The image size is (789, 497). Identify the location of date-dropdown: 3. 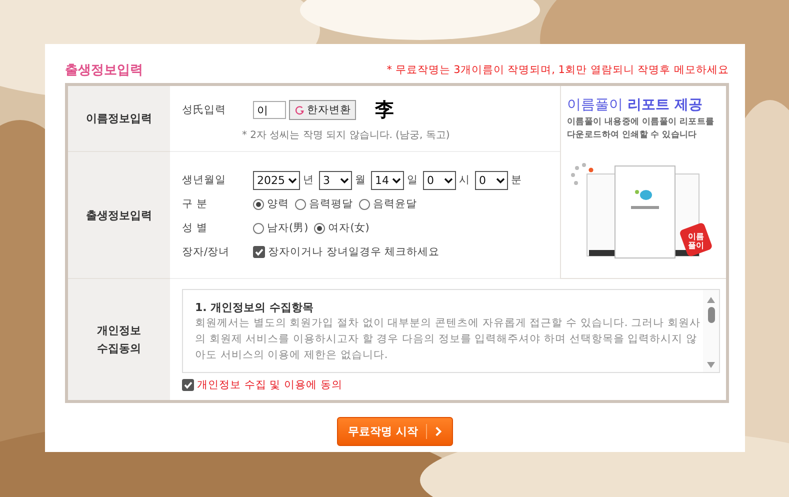
(335, 180).